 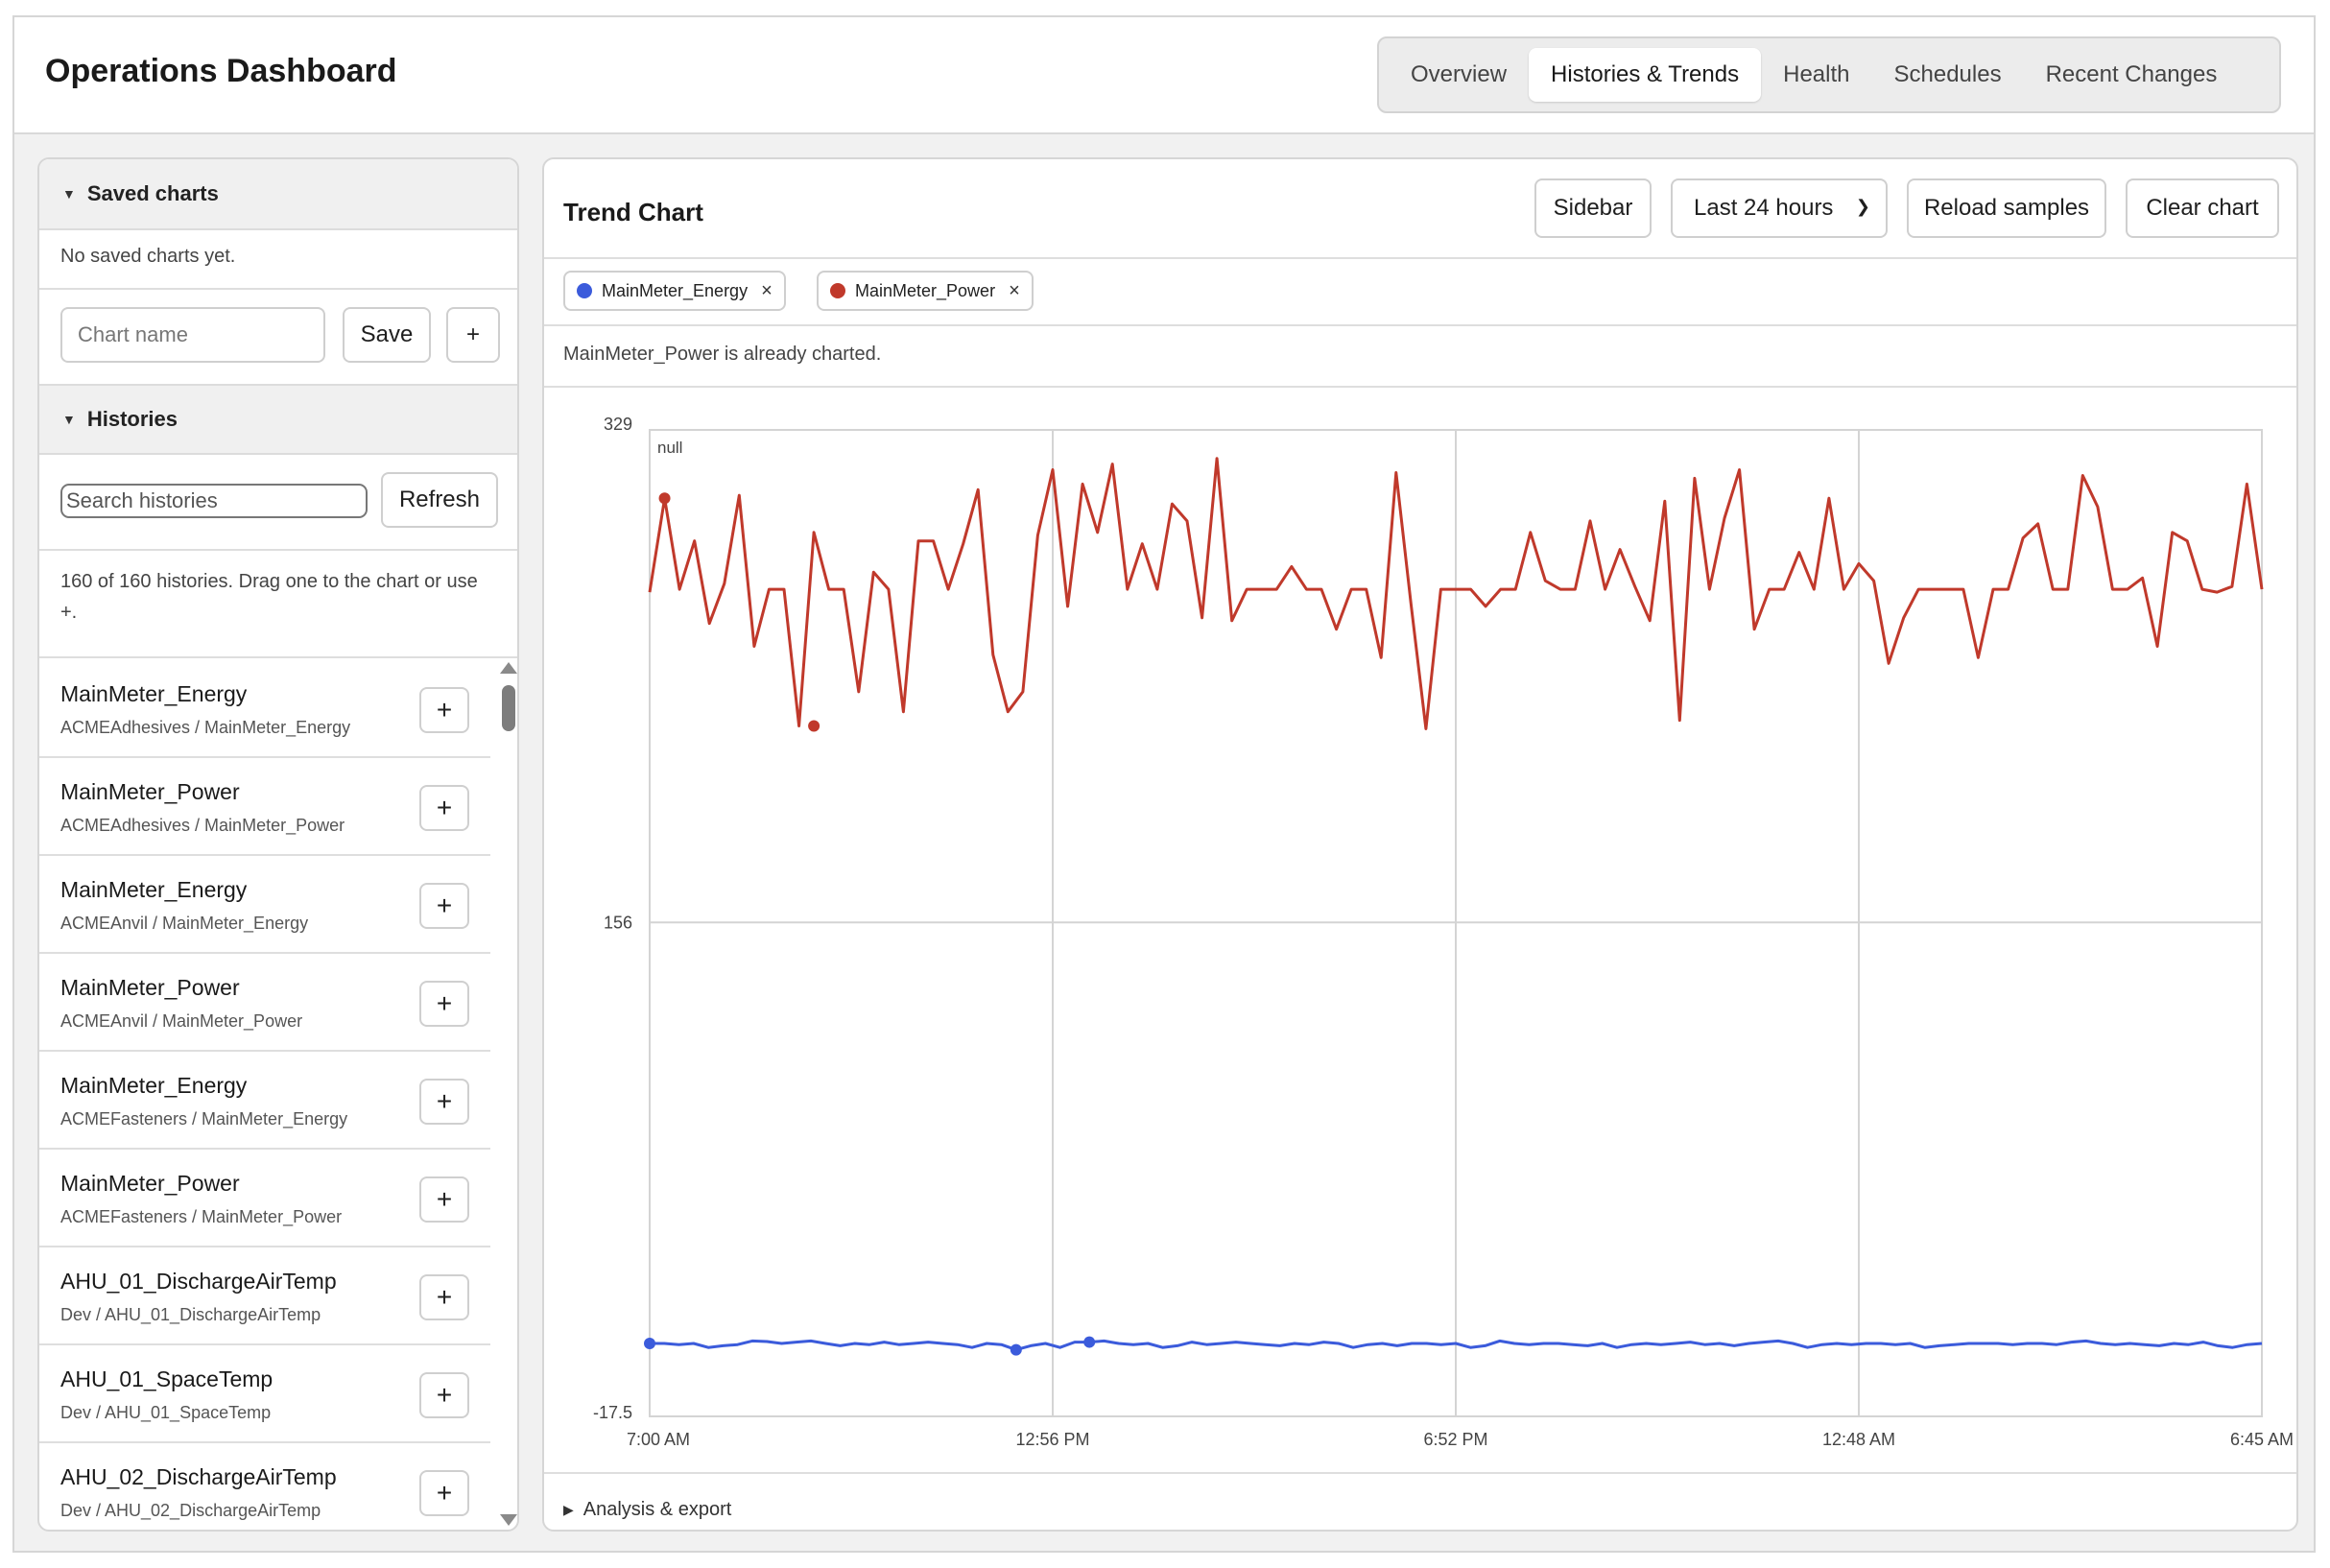 I want to click on y-tick-label: -17.5, so click(x=612, y=1412).